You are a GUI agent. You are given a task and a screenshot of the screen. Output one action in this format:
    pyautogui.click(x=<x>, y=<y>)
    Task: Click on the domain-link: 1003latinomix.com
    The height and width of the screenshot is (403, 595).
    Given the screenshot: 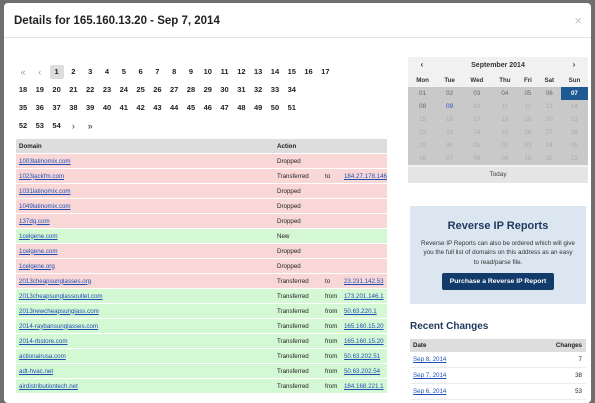 What is the action you would take?
    pyautogui.click(x=45, y=161)
    